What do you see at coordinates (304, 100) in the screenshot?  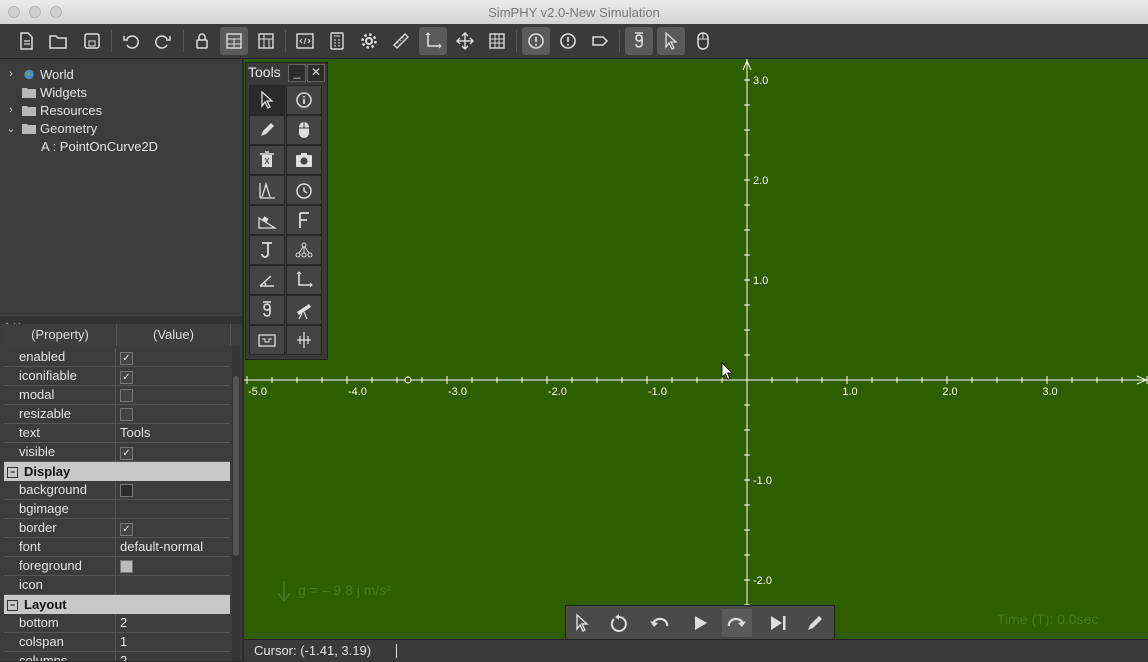 I see `info-tool-icon` at bounding box center [304, 100].